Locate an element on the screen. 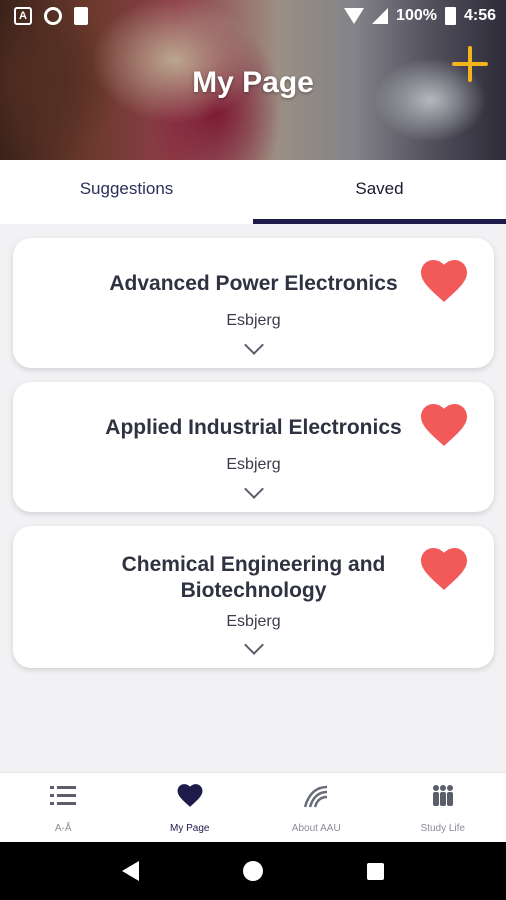 Image resolution: width=506 pixels, height=900 pixels. status-system: 100% 4:56 is located at coordinates (420, 16).